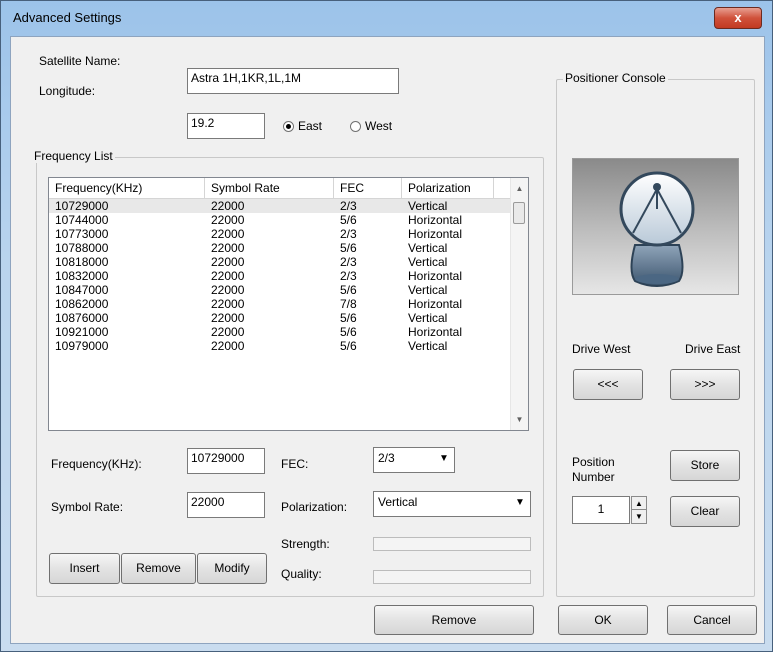 This screenshot has height=652, width=773. I want to click on frequency-table-scrollbar: ▲ ▼, so click(519, 304).